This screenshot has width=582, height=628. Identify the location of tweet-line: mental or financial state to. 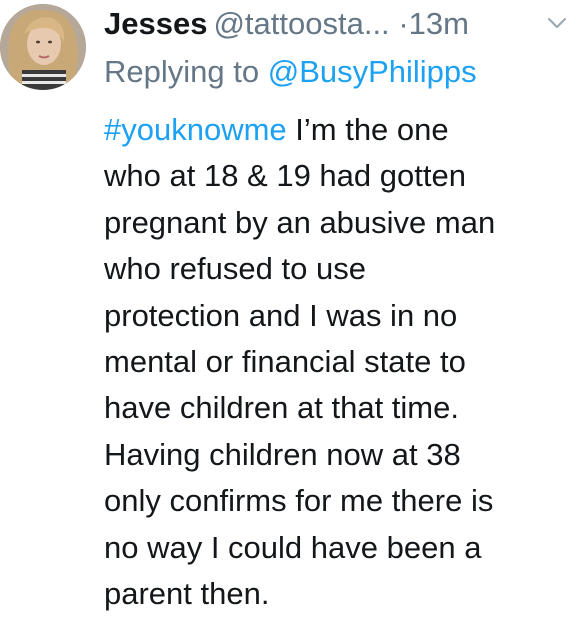
(285, 362).